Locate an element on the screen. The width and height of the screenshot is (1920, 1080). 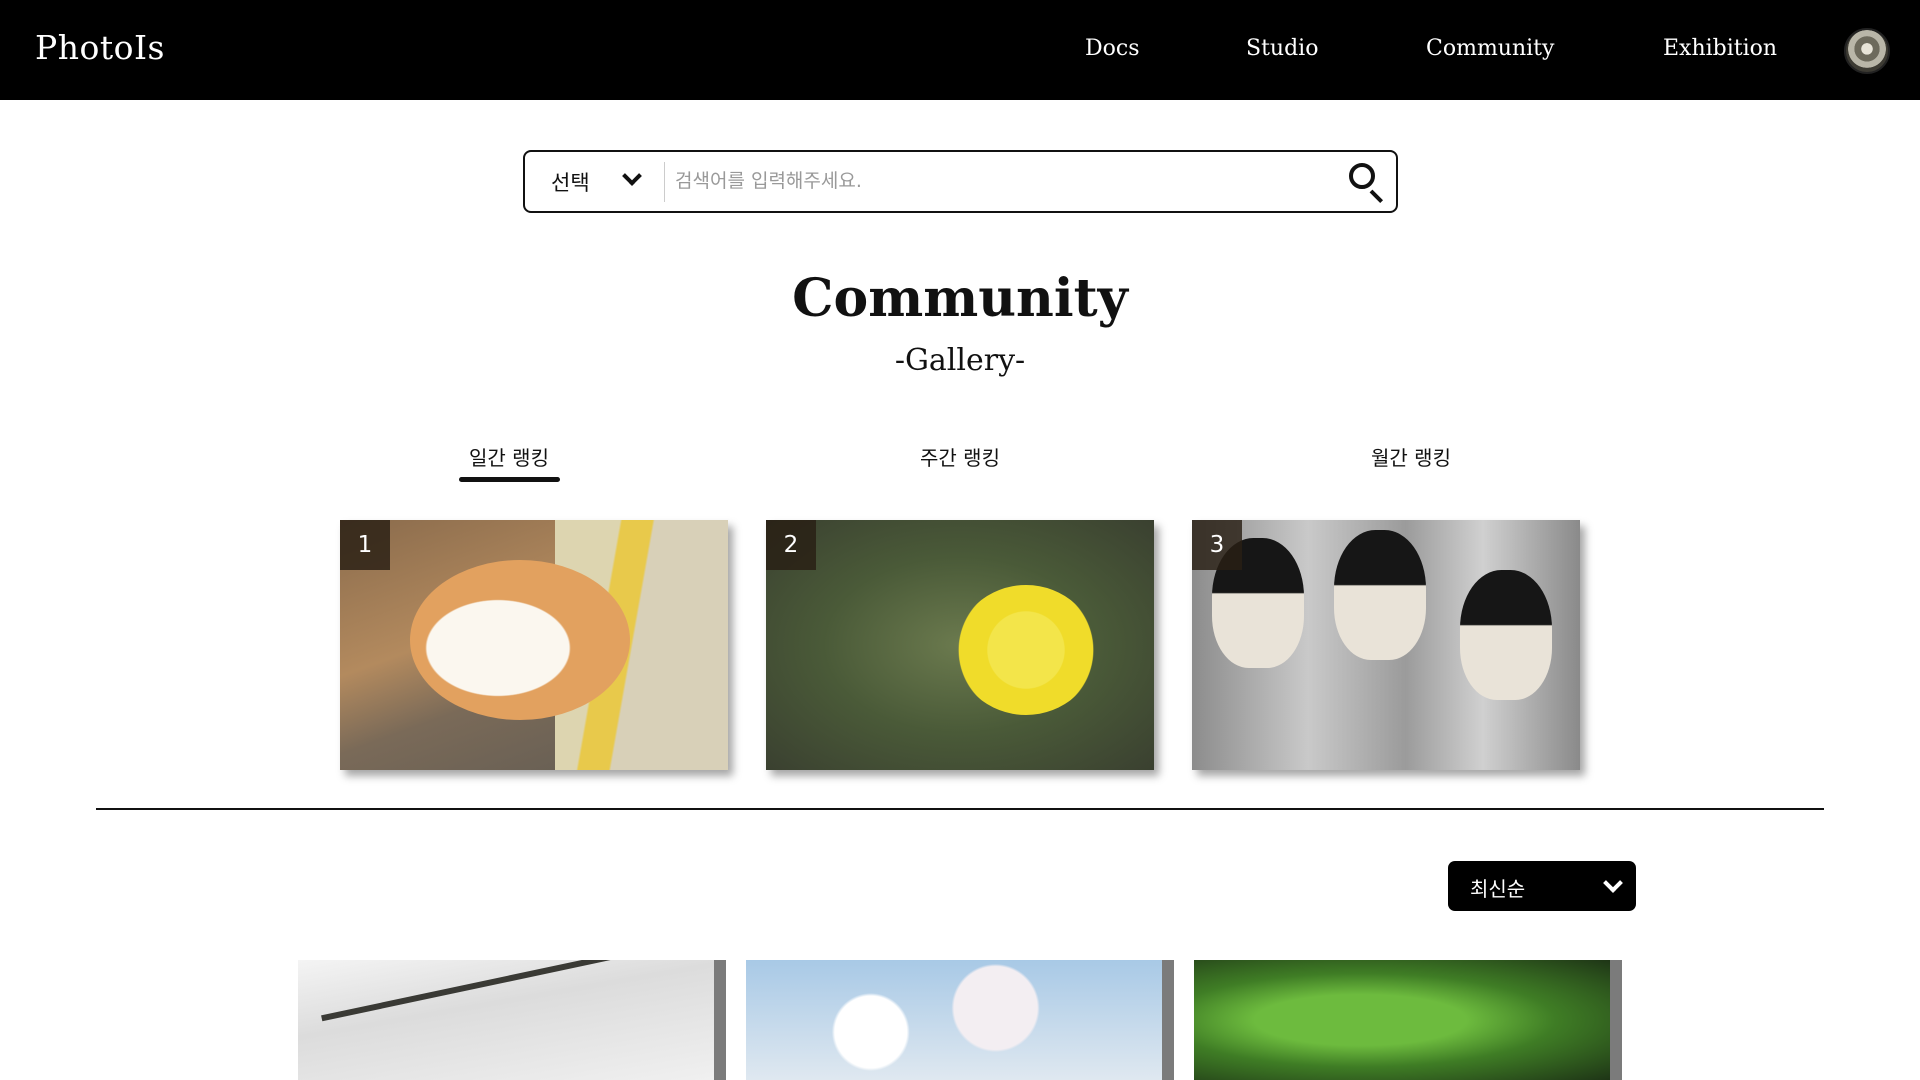
page-title: Community is located at coordinates (960, 298).